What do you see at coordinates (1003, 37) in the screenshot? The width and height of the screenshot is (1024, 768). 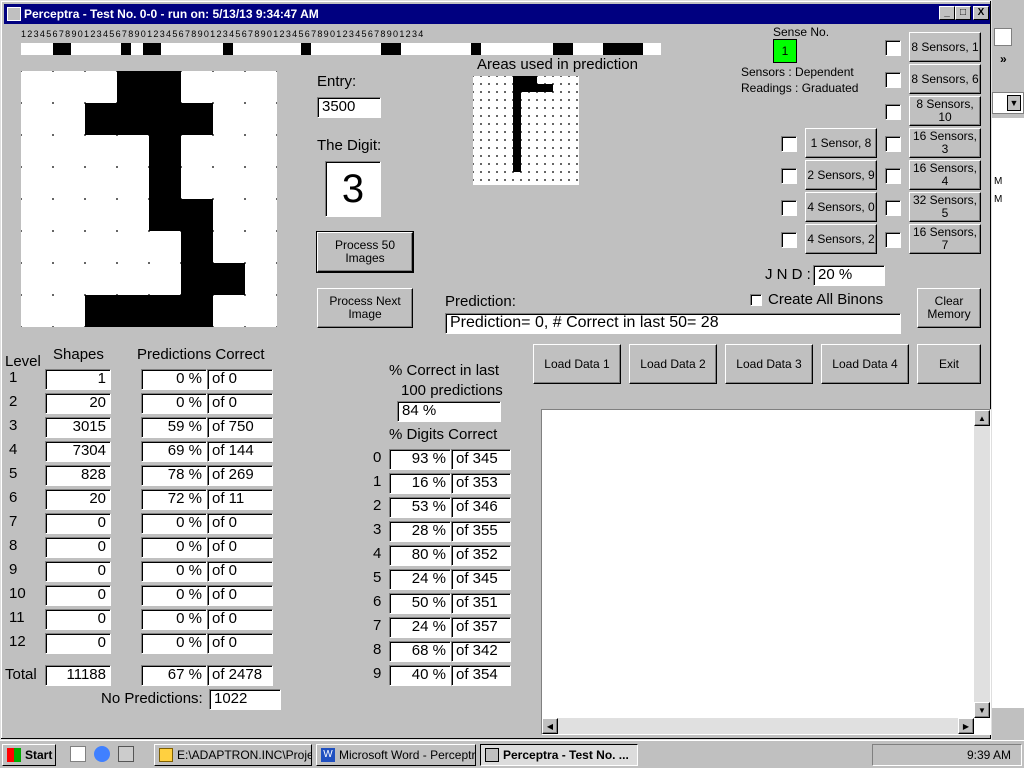 I see `windows-flag-icon` at bounding box center [1003, 37].